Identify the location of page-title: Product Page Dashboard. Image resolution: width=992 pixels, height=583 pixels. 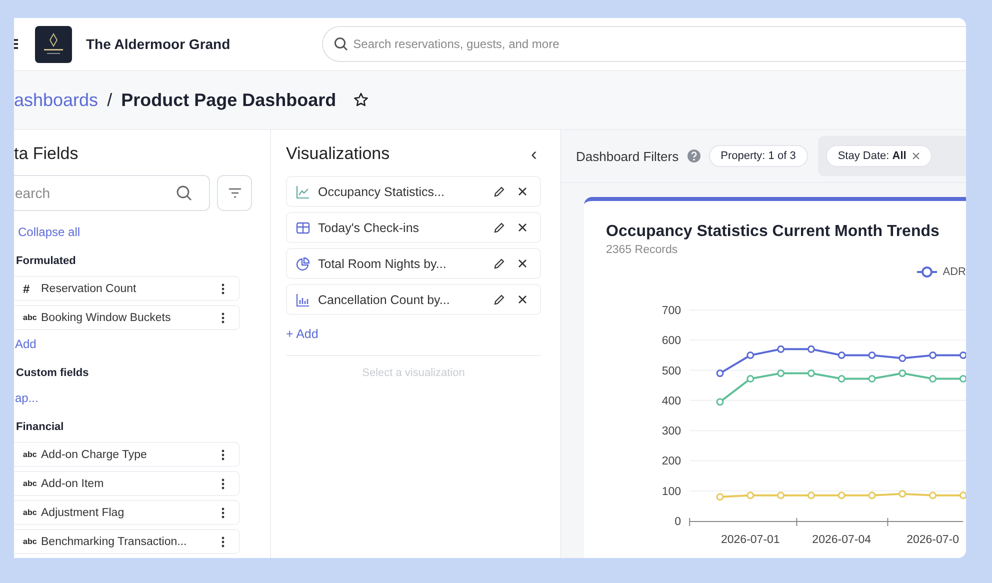
(228, 100).